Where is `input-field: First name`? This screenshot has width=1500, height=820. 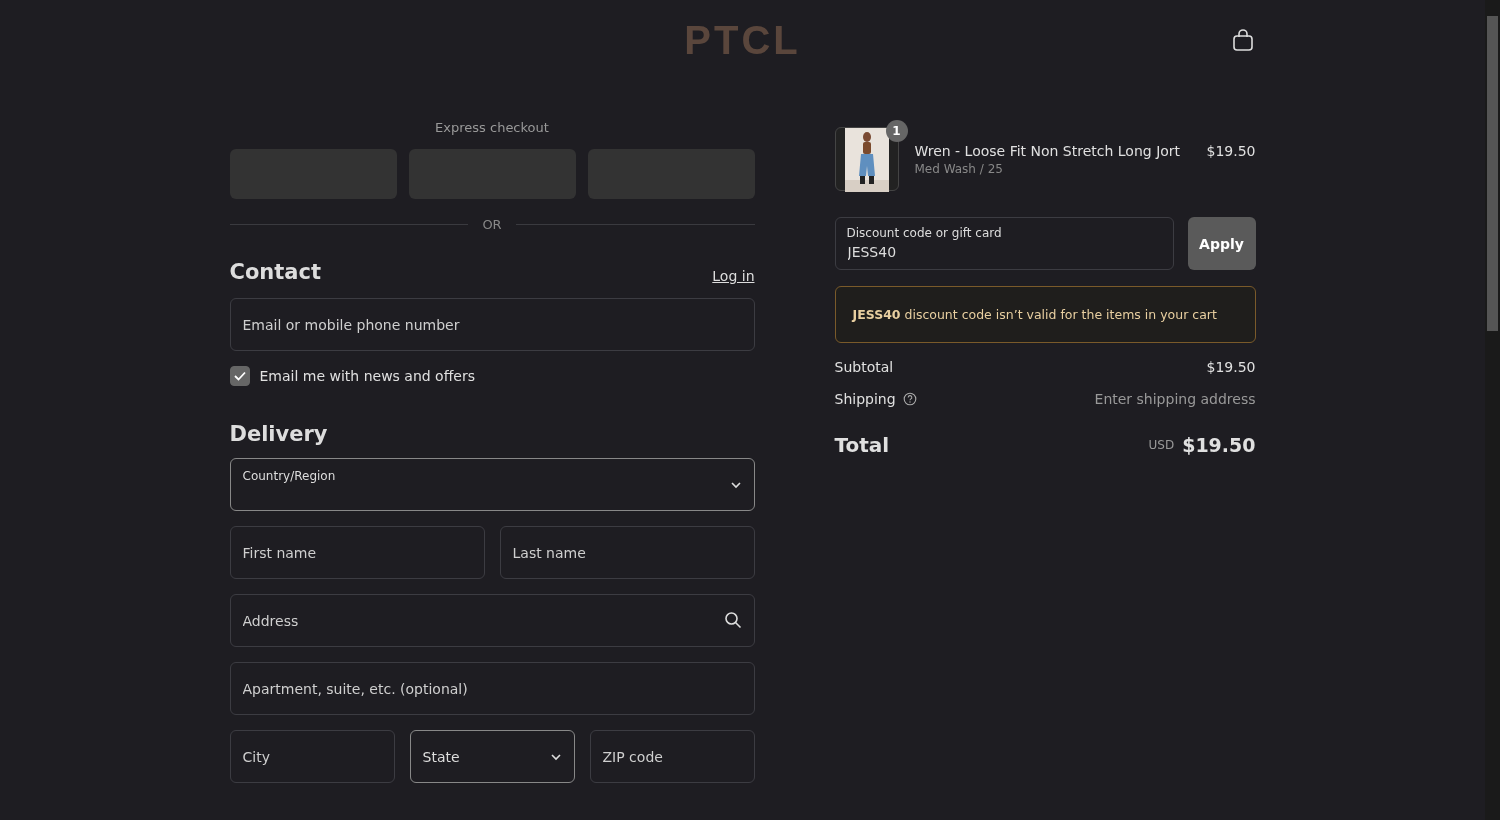 input-field: First name is located at coordinates (357, 552).